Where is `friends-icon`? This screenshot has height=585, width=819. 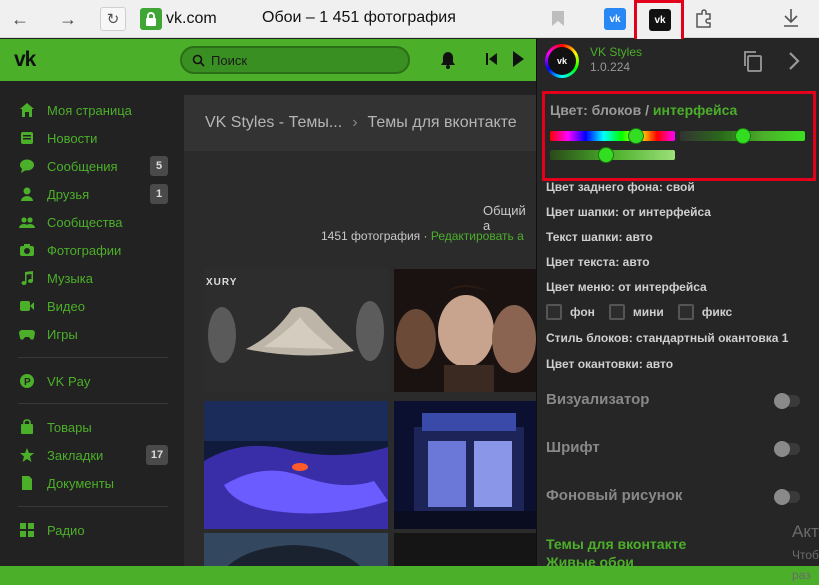
friends-icon is located at coordinates (27, 194).